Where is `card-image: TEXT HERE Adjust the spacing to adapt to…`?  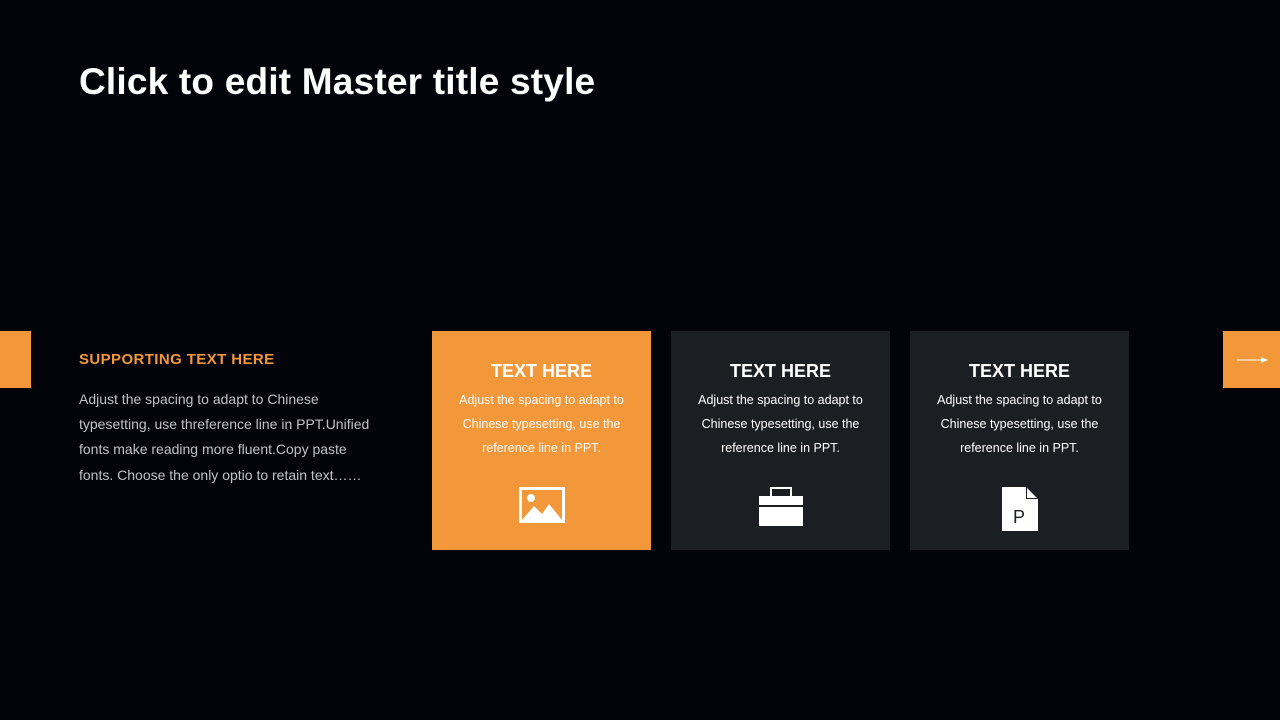
card-image: TEXT HERE Adjust the spacing to adapt to… is located at coordinates (541, 440).